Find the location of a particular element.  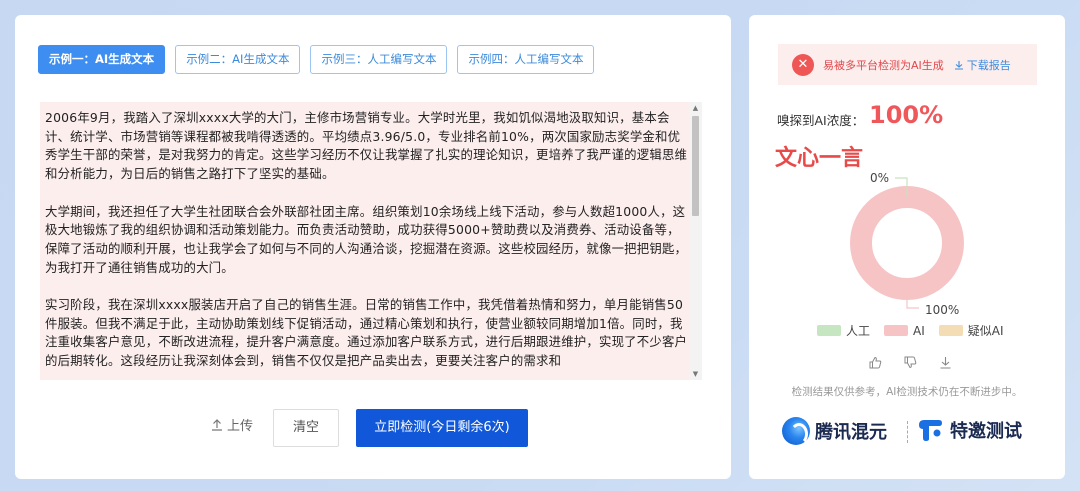

brand-invited-test: 特邀测试 is located at coordinates (968, 430).